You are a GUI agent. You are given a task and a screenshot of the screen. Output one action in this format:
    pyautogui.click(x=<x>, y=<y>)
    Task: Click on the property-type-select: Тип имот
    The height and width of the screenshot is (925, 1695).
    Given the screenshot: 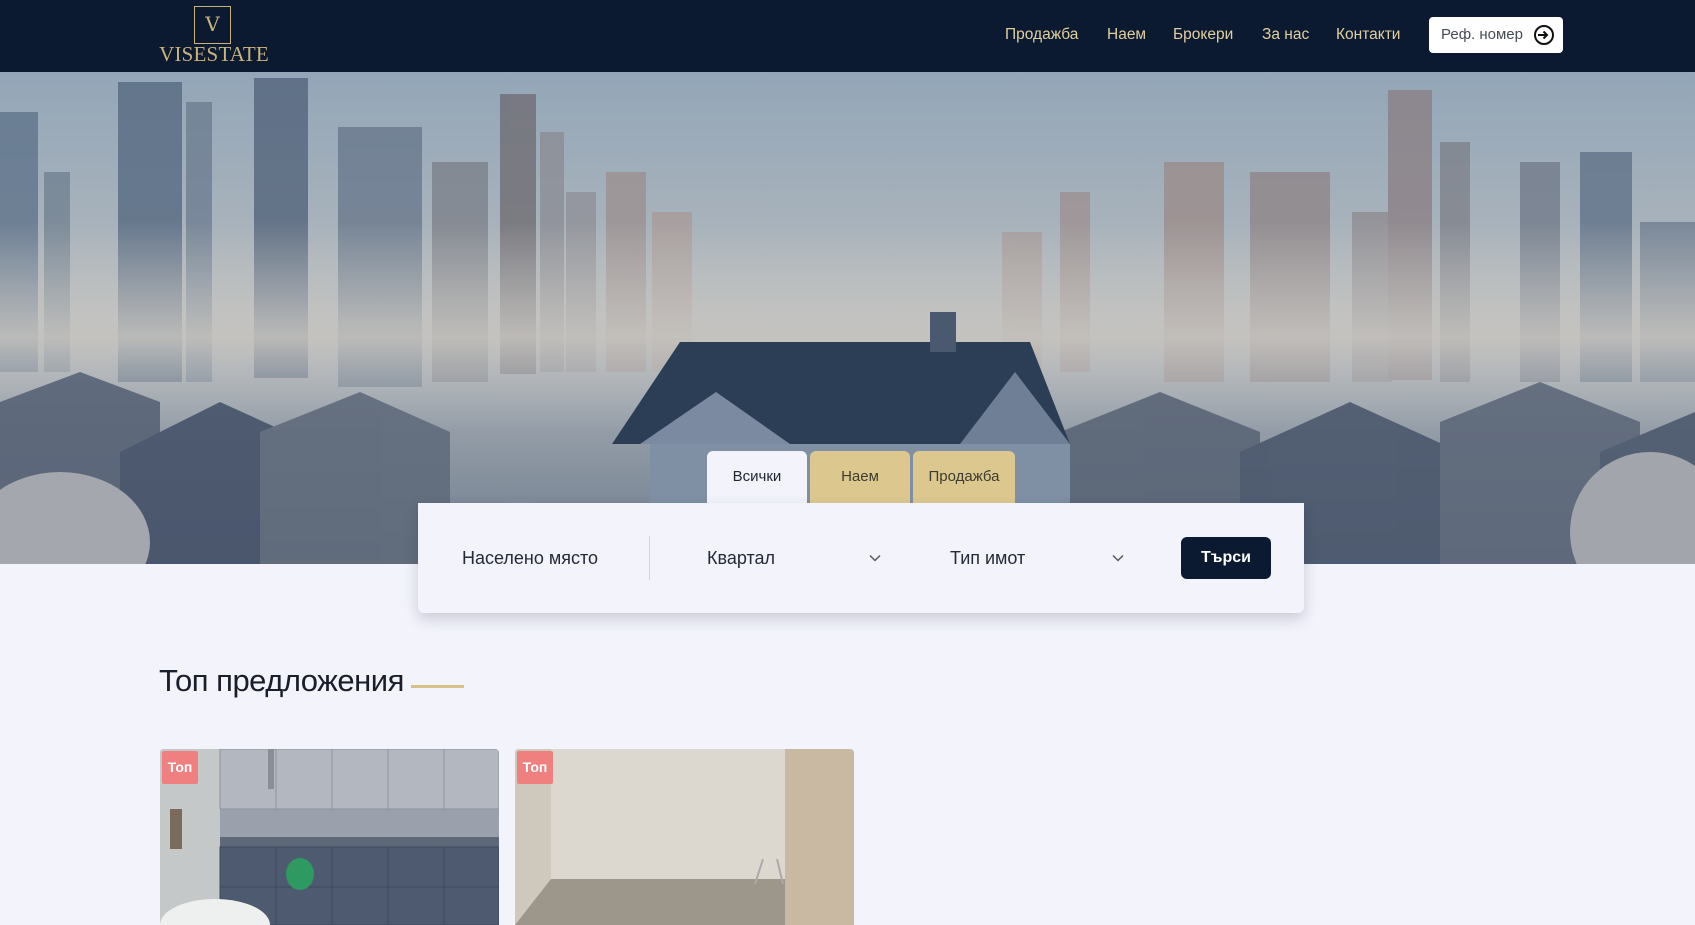 What is the action you would take?
    pyautogui.click(x=987, y=558)
    